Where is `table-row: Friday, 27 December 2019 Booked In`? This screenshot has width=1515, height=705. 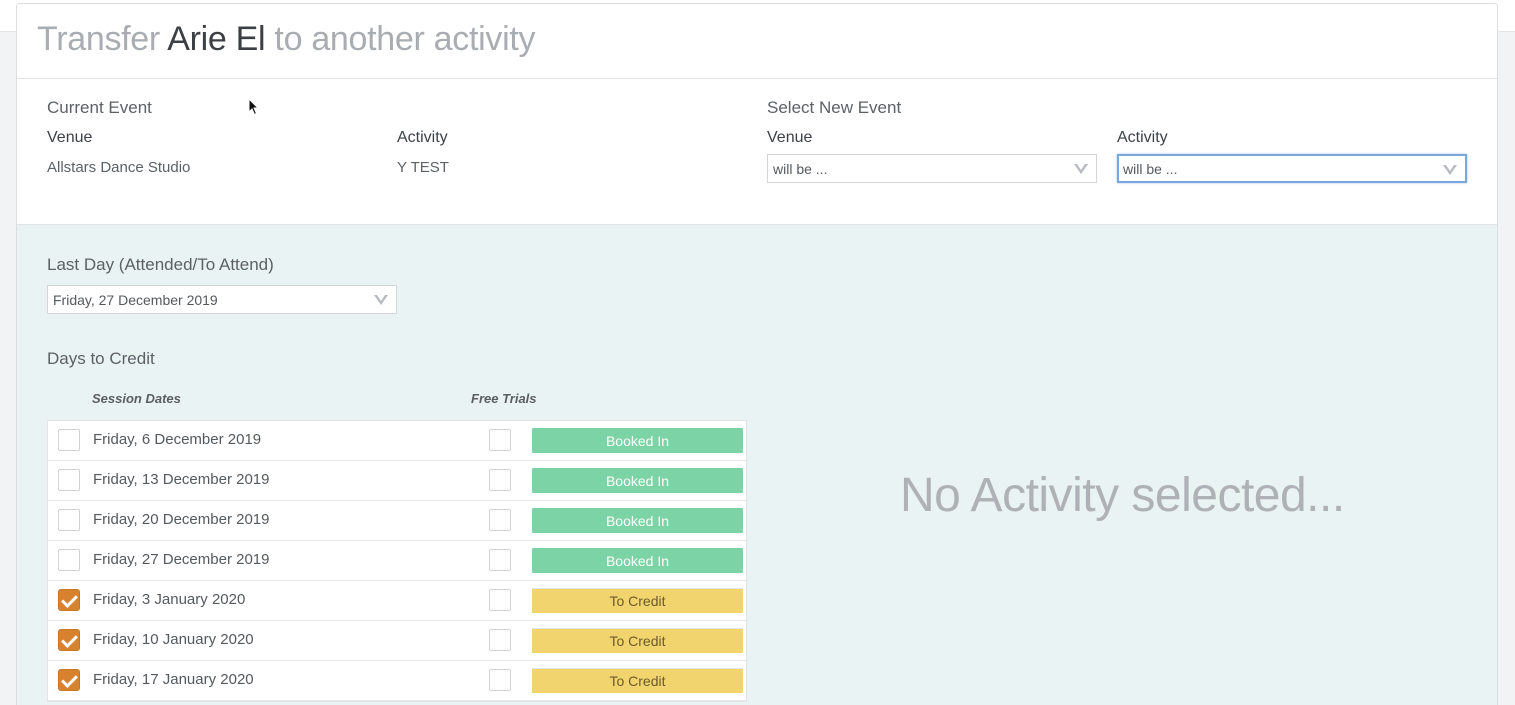
table-row: Friday, 27 December 2019 Booked In is located at coordinates (397, 561).